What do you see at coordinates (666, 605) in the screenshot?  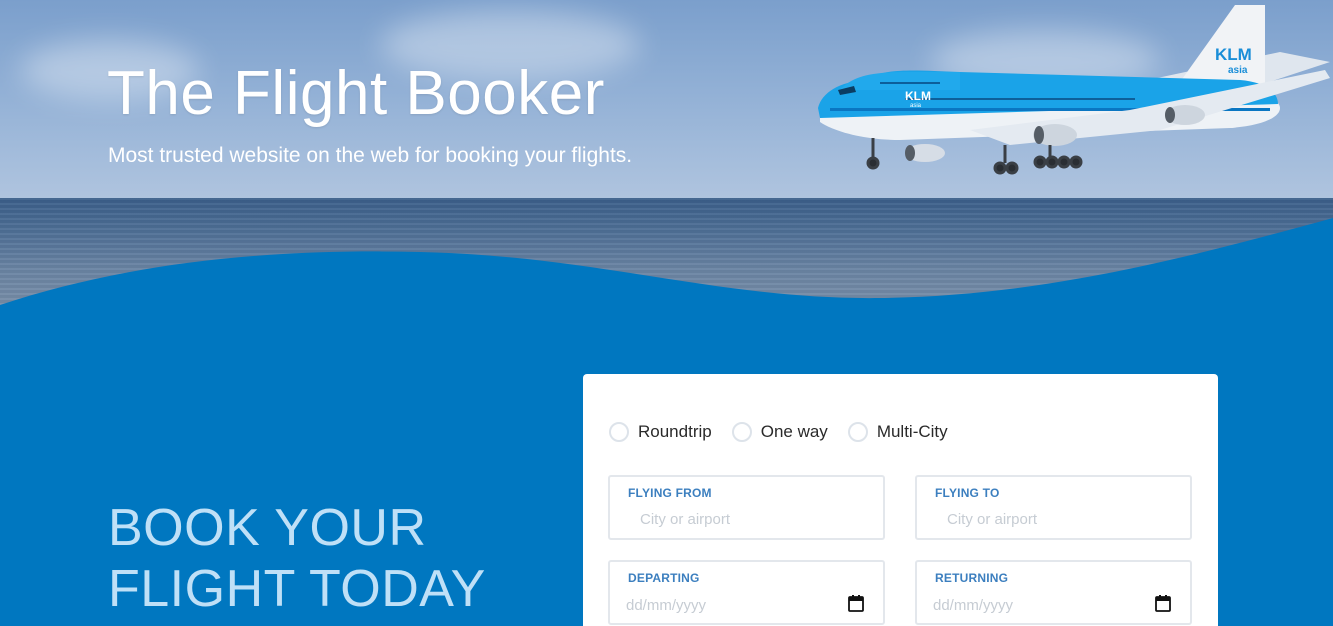 I see `departing-date-input: dd/mm/yyyy` at bounding box center [666, 605].